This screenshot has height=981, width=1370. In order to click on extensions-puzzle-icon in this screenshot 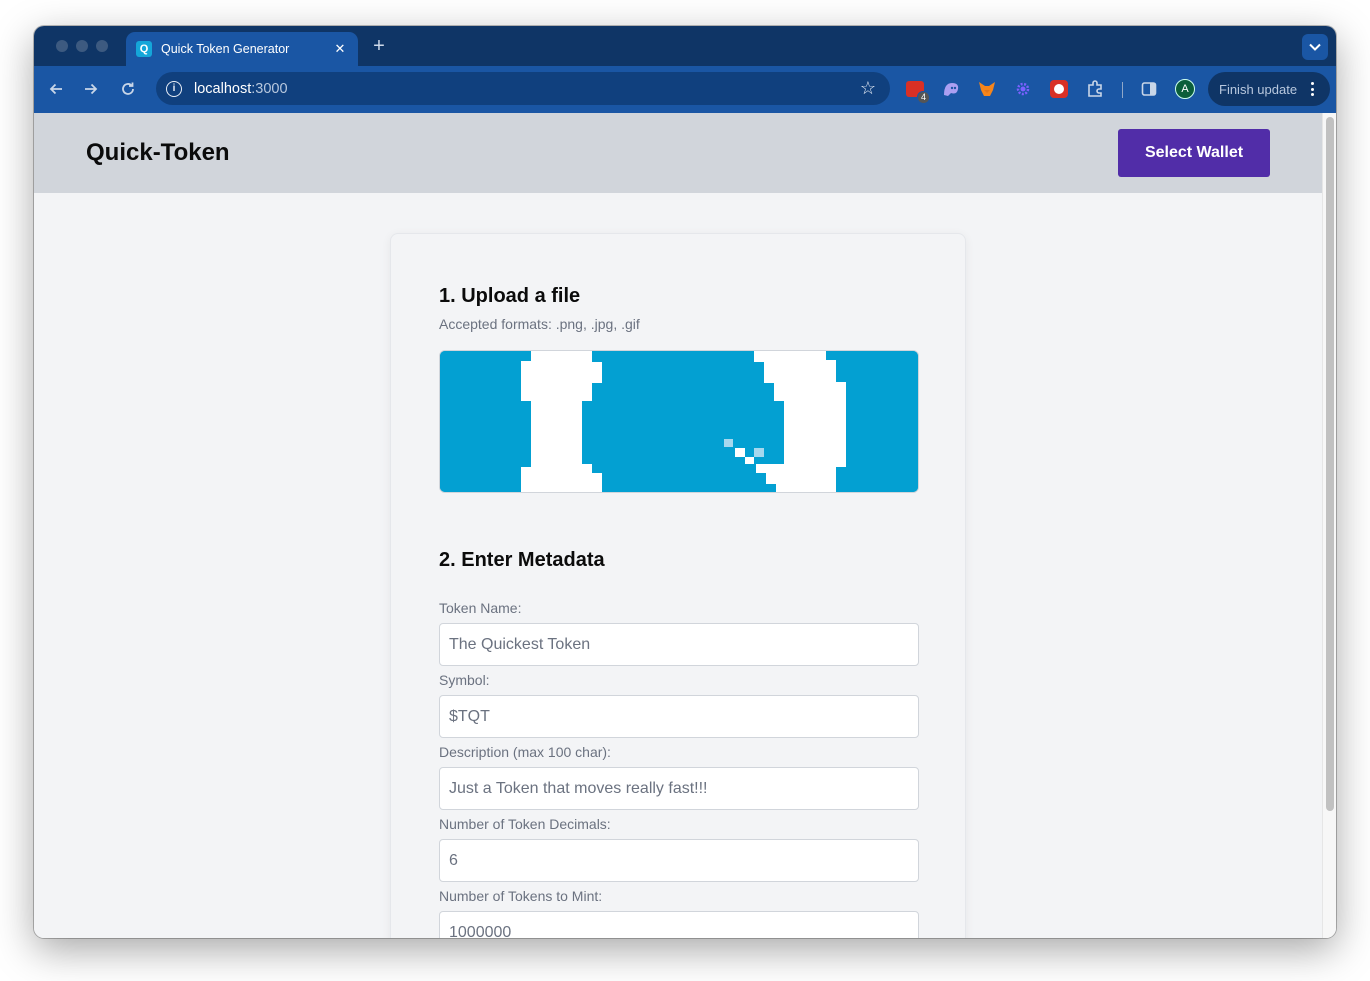, I will do `click(1095, 89)`.